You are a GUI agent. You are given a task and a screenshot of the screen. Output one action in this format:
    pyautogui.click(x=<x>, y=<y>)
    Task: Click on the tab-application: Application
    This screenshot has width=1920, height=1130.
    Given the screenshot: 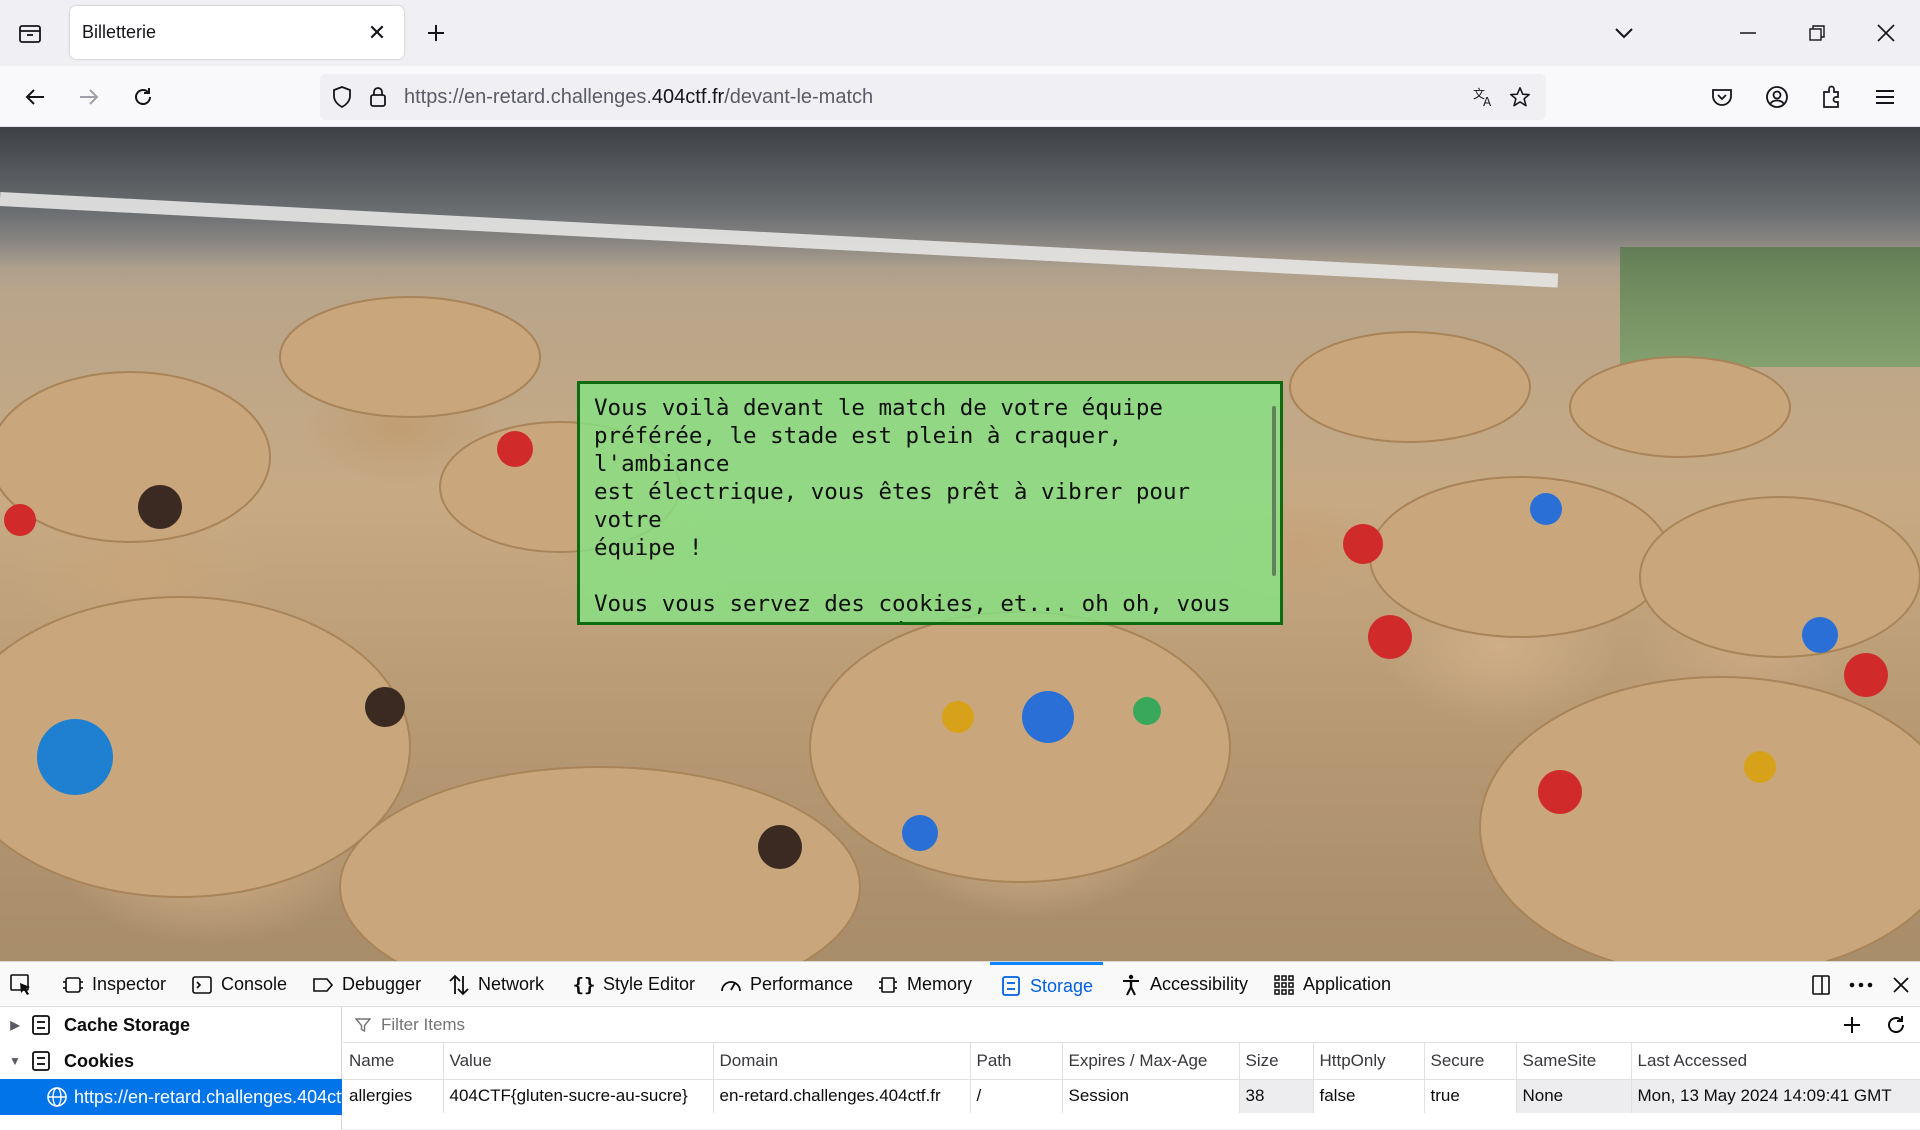 What is the action you would take?
    pyautogui.click(x=1332, y=984)
    